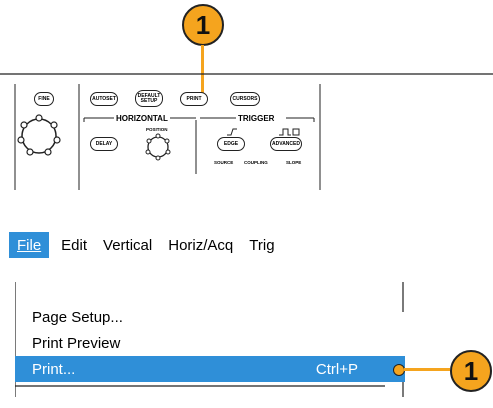 This screenshot has height=408, width=493. I want to click on coupling-label: COUPLING, so click(256, 162).